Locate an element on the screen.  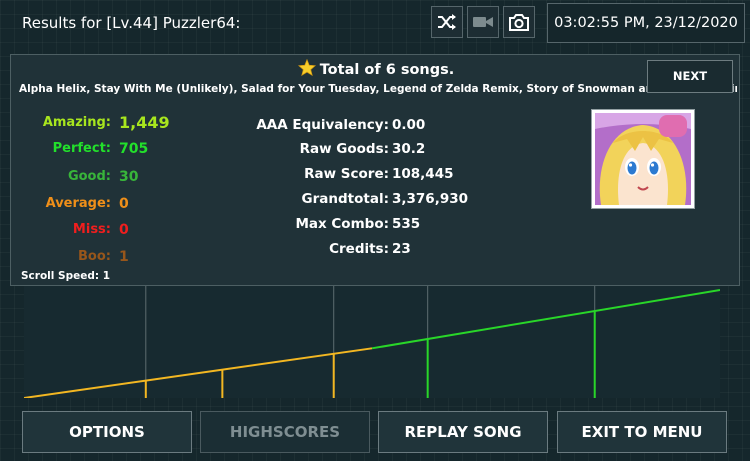
stat-value: 3,376,930 is located at coordinates (430, 199).